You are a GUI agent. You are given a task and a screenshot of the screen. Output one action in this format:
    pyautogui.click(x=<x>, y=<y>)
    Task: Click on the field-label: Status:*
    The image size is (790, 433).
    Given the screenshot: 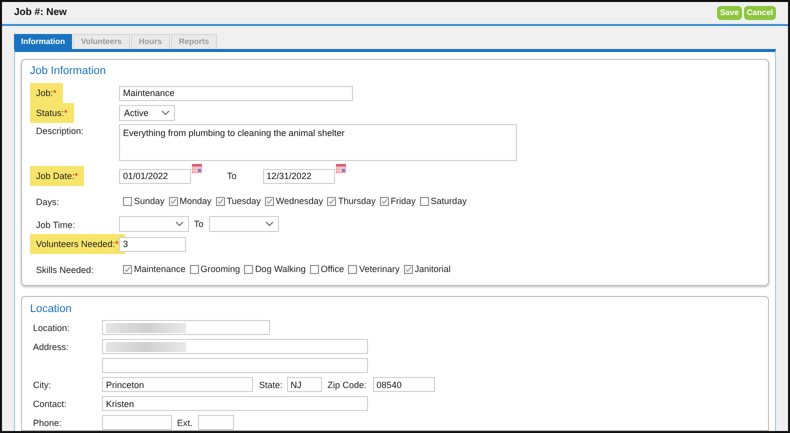 What is the action you would take?
    pyautogui.click(x=52, y=113)
    